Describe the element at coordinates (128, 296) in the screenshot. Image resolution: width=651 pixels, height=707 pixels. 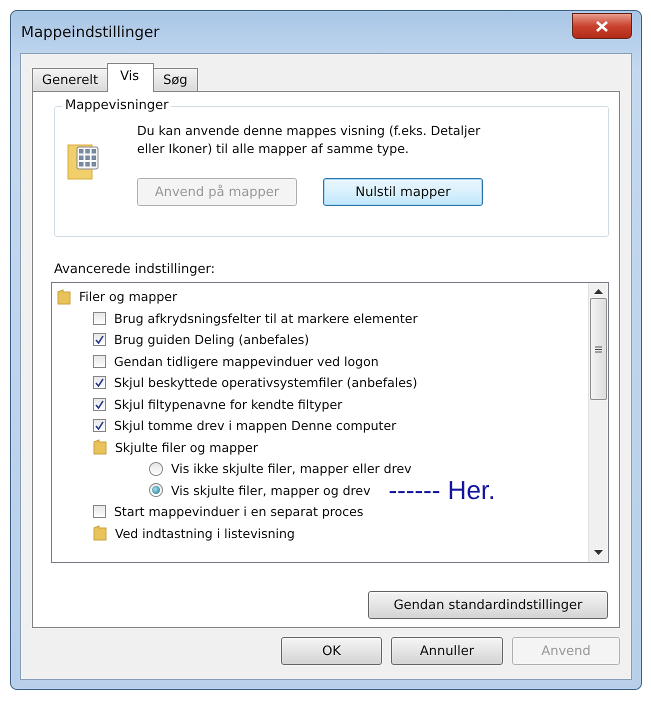
I see `option-label: Filer og mapper` at that location.